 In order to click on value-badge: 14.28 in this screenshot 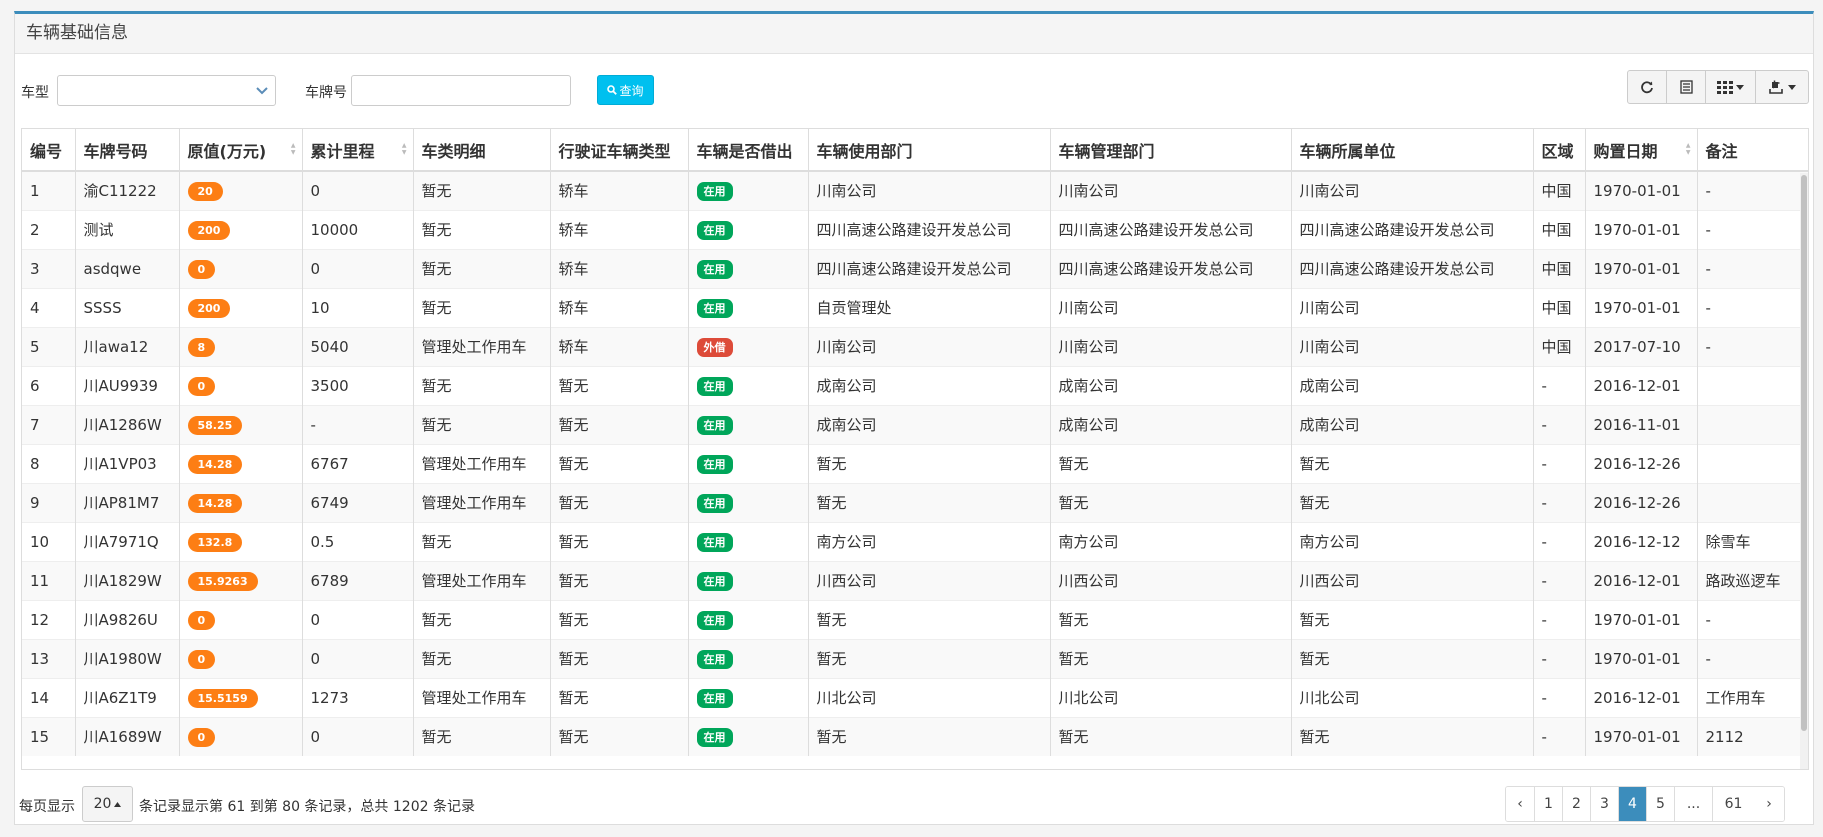, I will do `click(215, 464)`.